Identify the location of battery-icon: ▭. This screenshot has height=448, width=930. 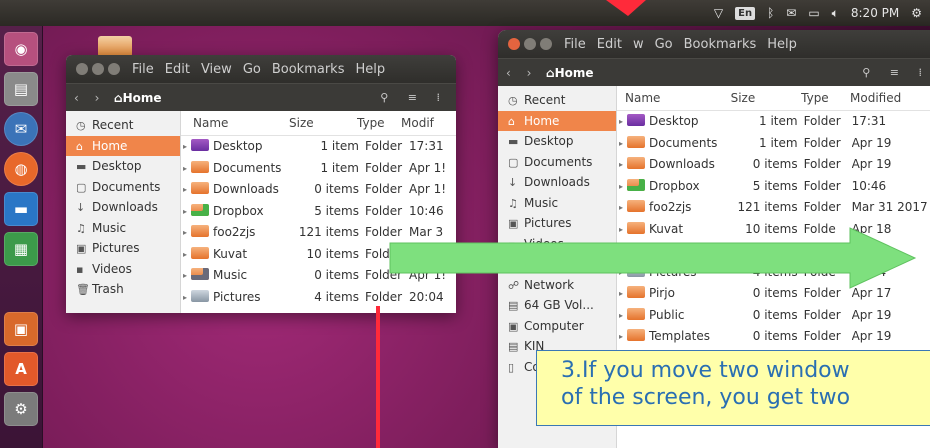
(813, 13).